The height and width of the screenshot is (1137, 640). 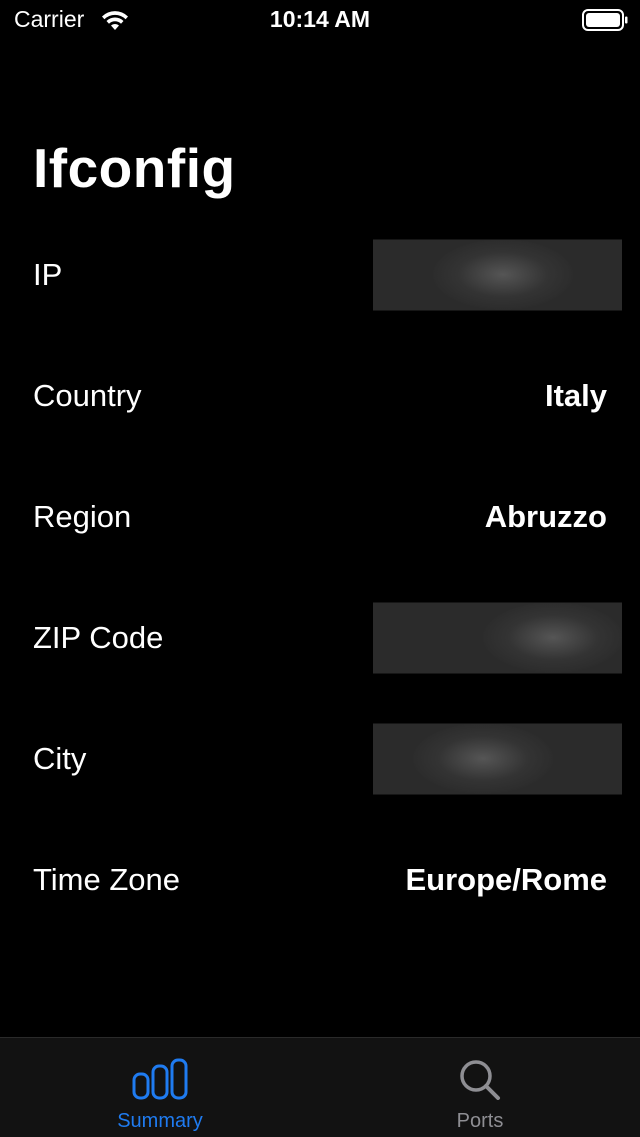 I want to click on tab-summary: Summary, so click(x=160, y=1087).